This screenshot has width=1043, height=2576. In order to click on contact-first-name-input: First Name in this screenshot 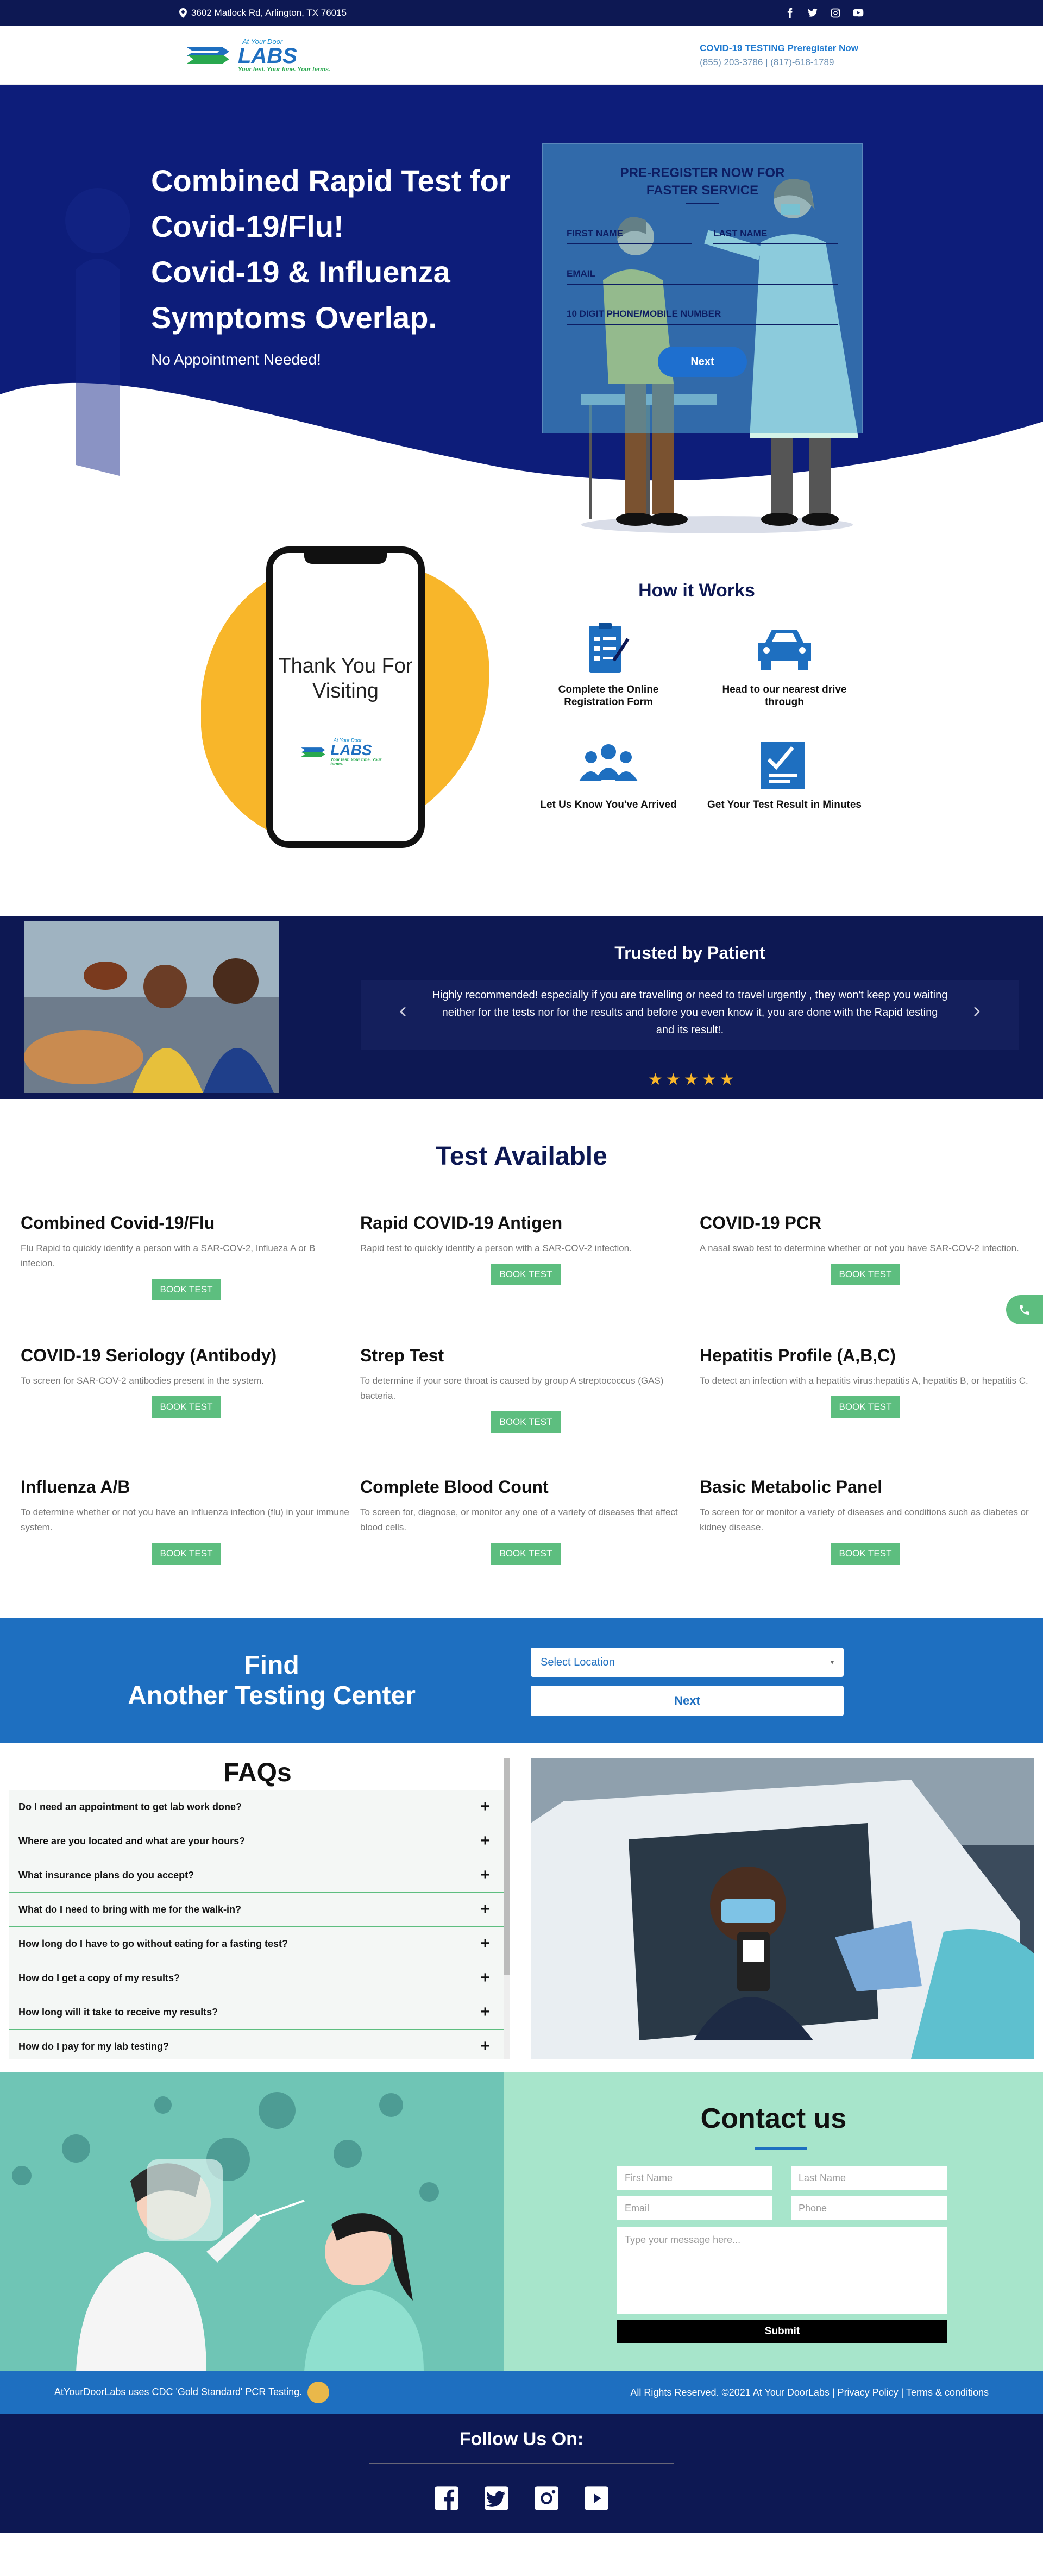, I will do `click(694, 2178)`.